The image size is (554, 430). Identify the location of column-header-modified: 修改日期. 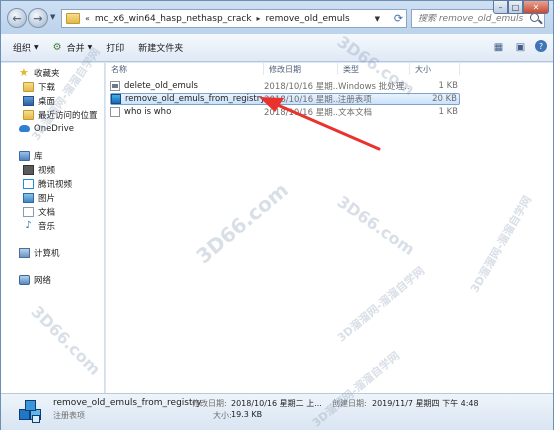
(301, 69).